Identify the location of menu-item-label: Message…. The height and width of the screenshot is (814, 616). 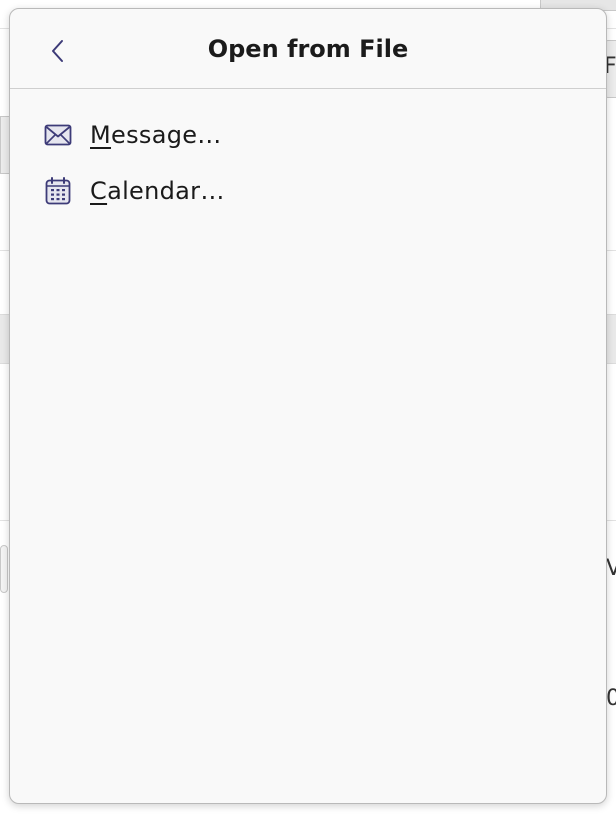
(156, 135).